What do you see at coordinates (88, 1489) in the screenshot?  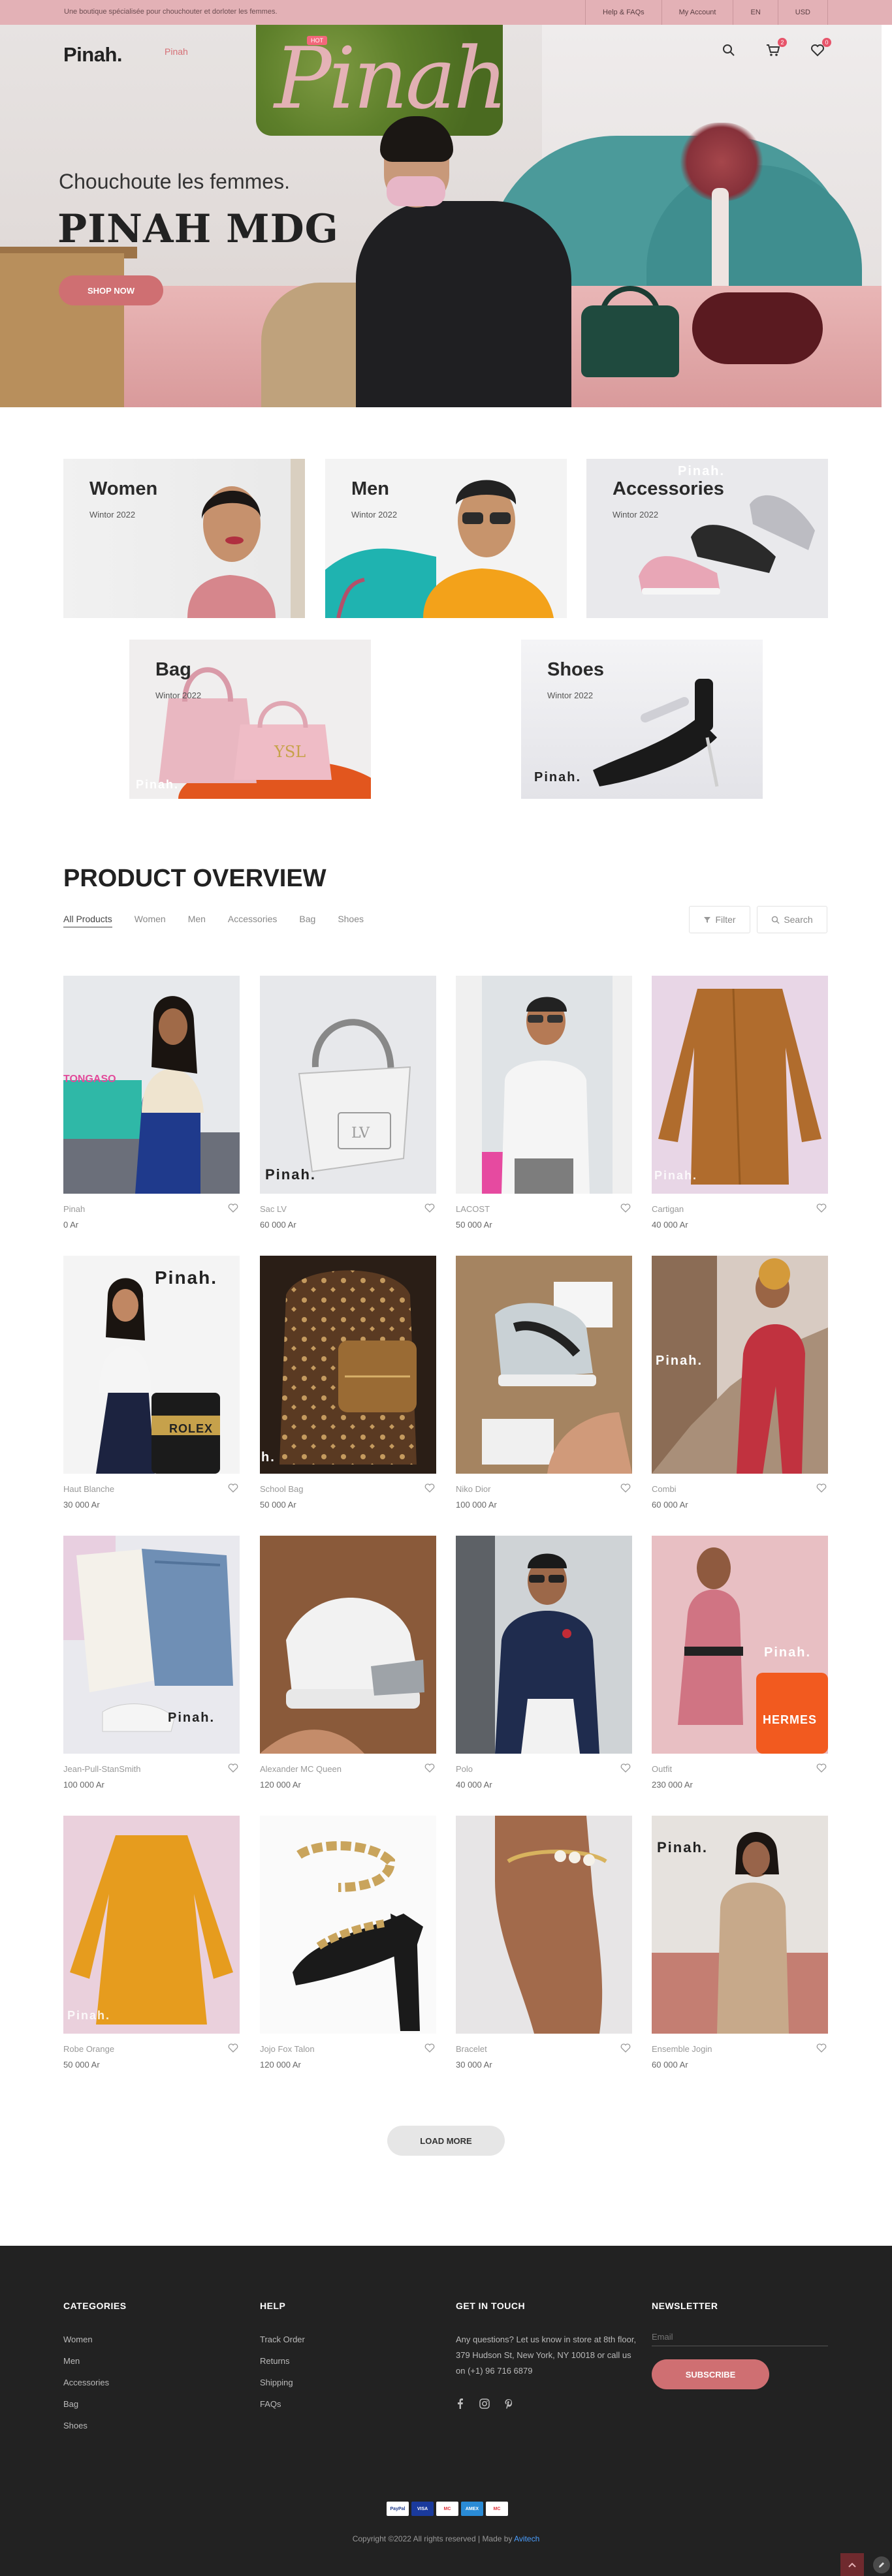 I see `product-name: Haut Blanche` at bounding box center [88, 1489].